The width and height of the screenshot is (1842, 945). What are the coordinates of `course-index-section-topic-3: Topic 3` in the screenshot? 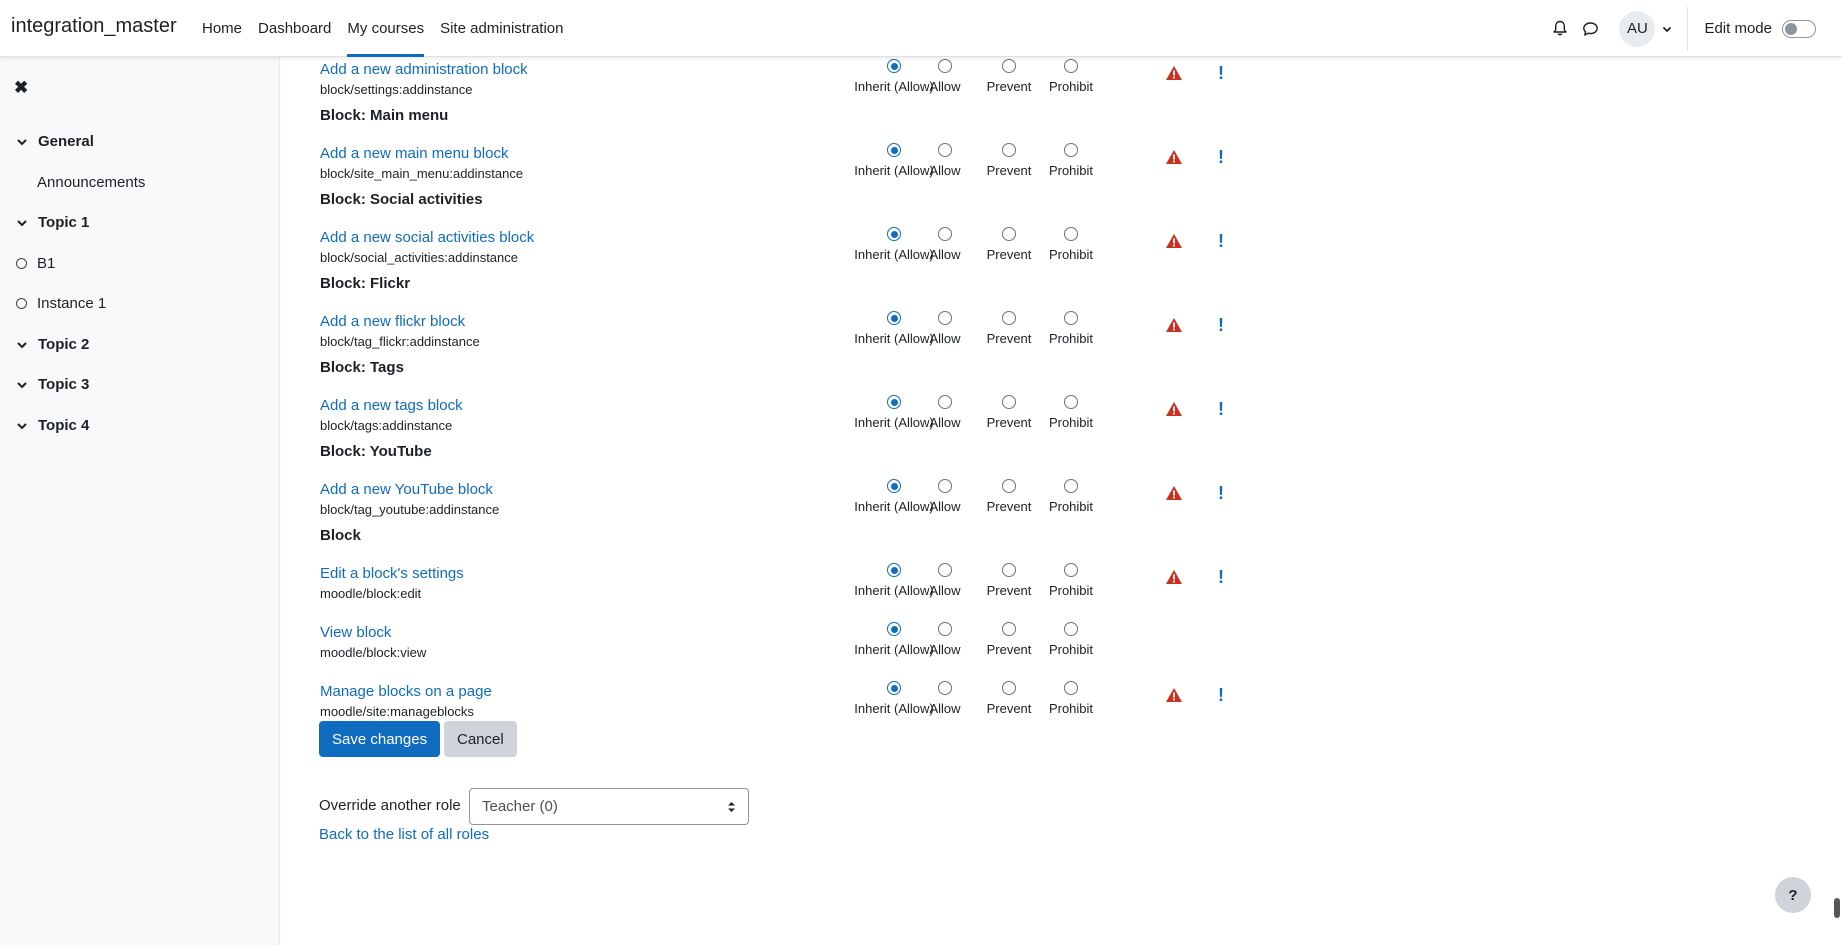 It's located at (44, 384).